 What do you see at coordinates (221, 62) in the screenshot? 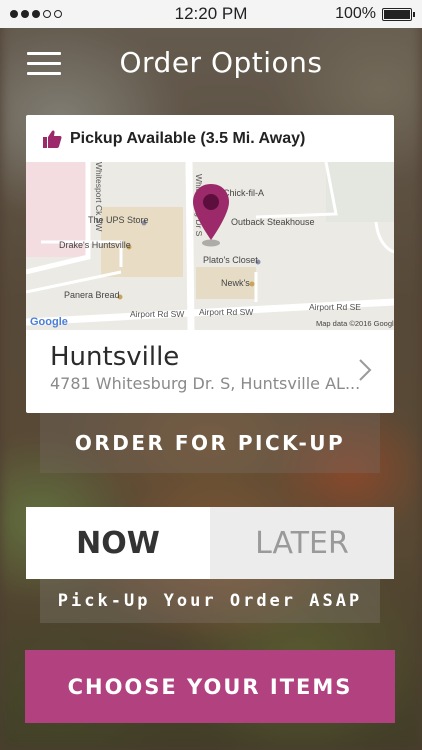
I see `page-title: Order Options` at bounding box center [221, 62].